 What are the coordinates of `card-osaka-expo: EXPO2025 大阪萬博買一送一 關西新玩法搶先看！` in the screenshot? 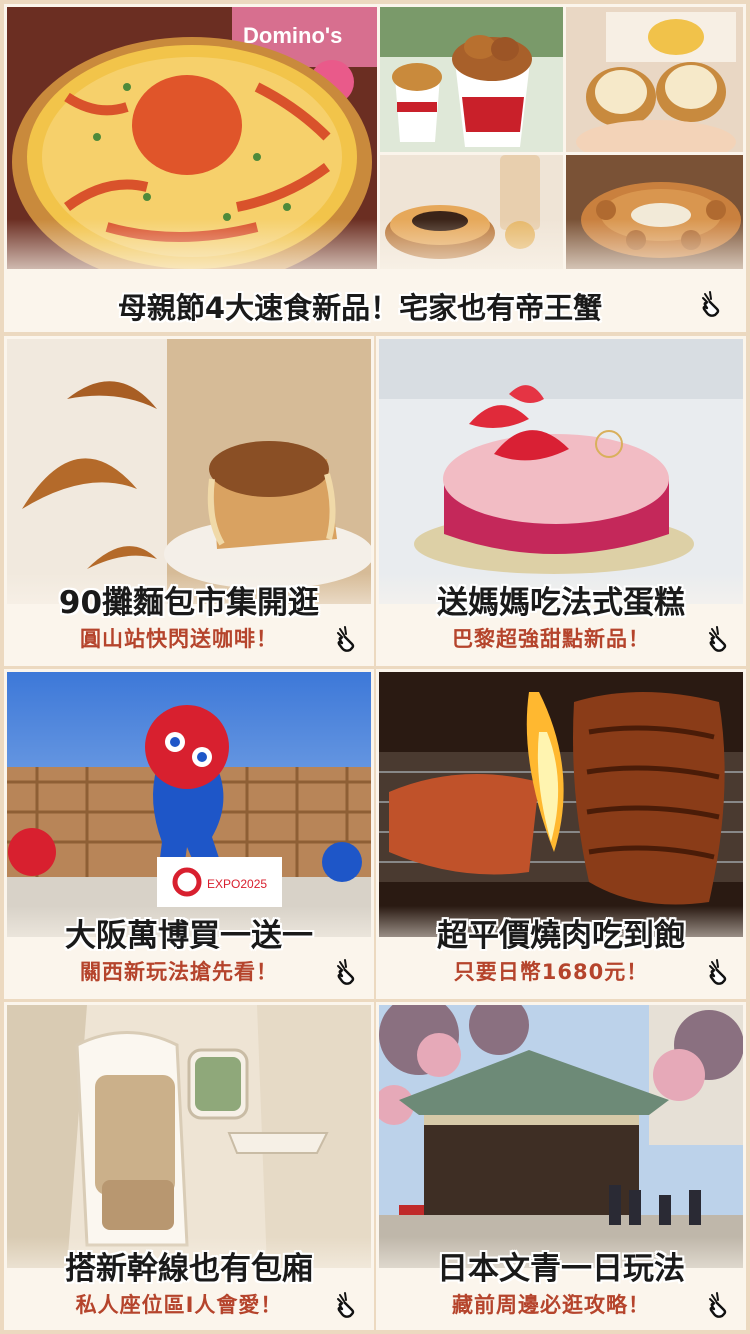 It's located at (189, 834).